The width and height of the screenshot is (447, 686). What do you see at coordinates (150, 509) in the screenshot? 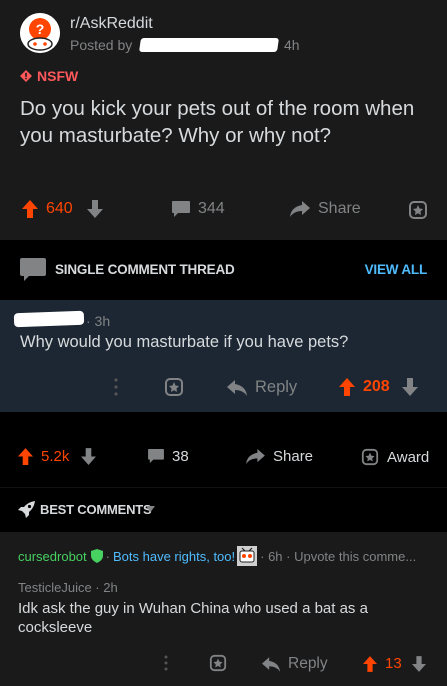
I see `chevron-down-icon` at bounding box center [150, 509].